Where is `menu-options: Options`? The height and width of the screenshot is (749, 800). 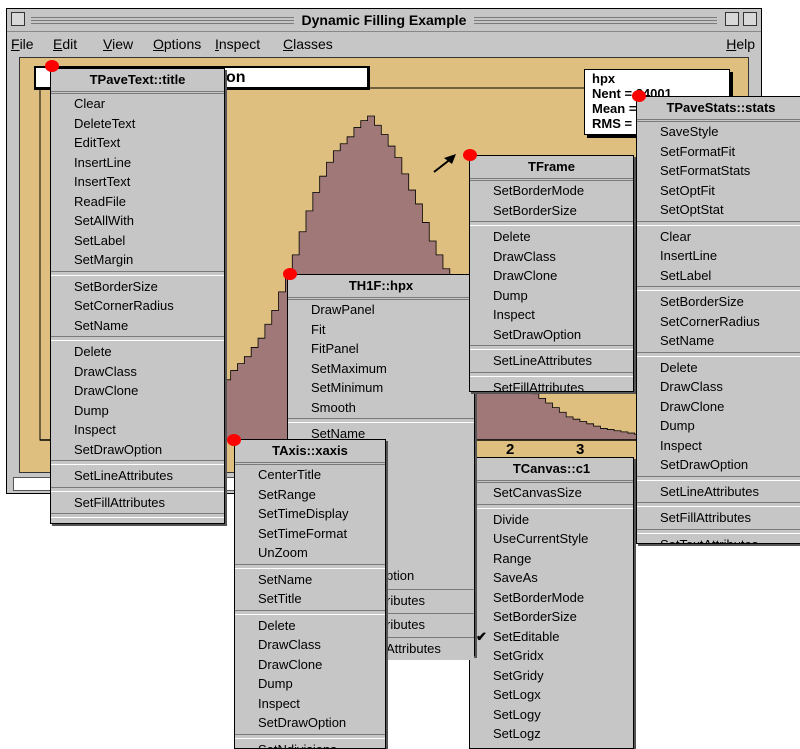 menu-options: Options is located at coordinates (177, 44).